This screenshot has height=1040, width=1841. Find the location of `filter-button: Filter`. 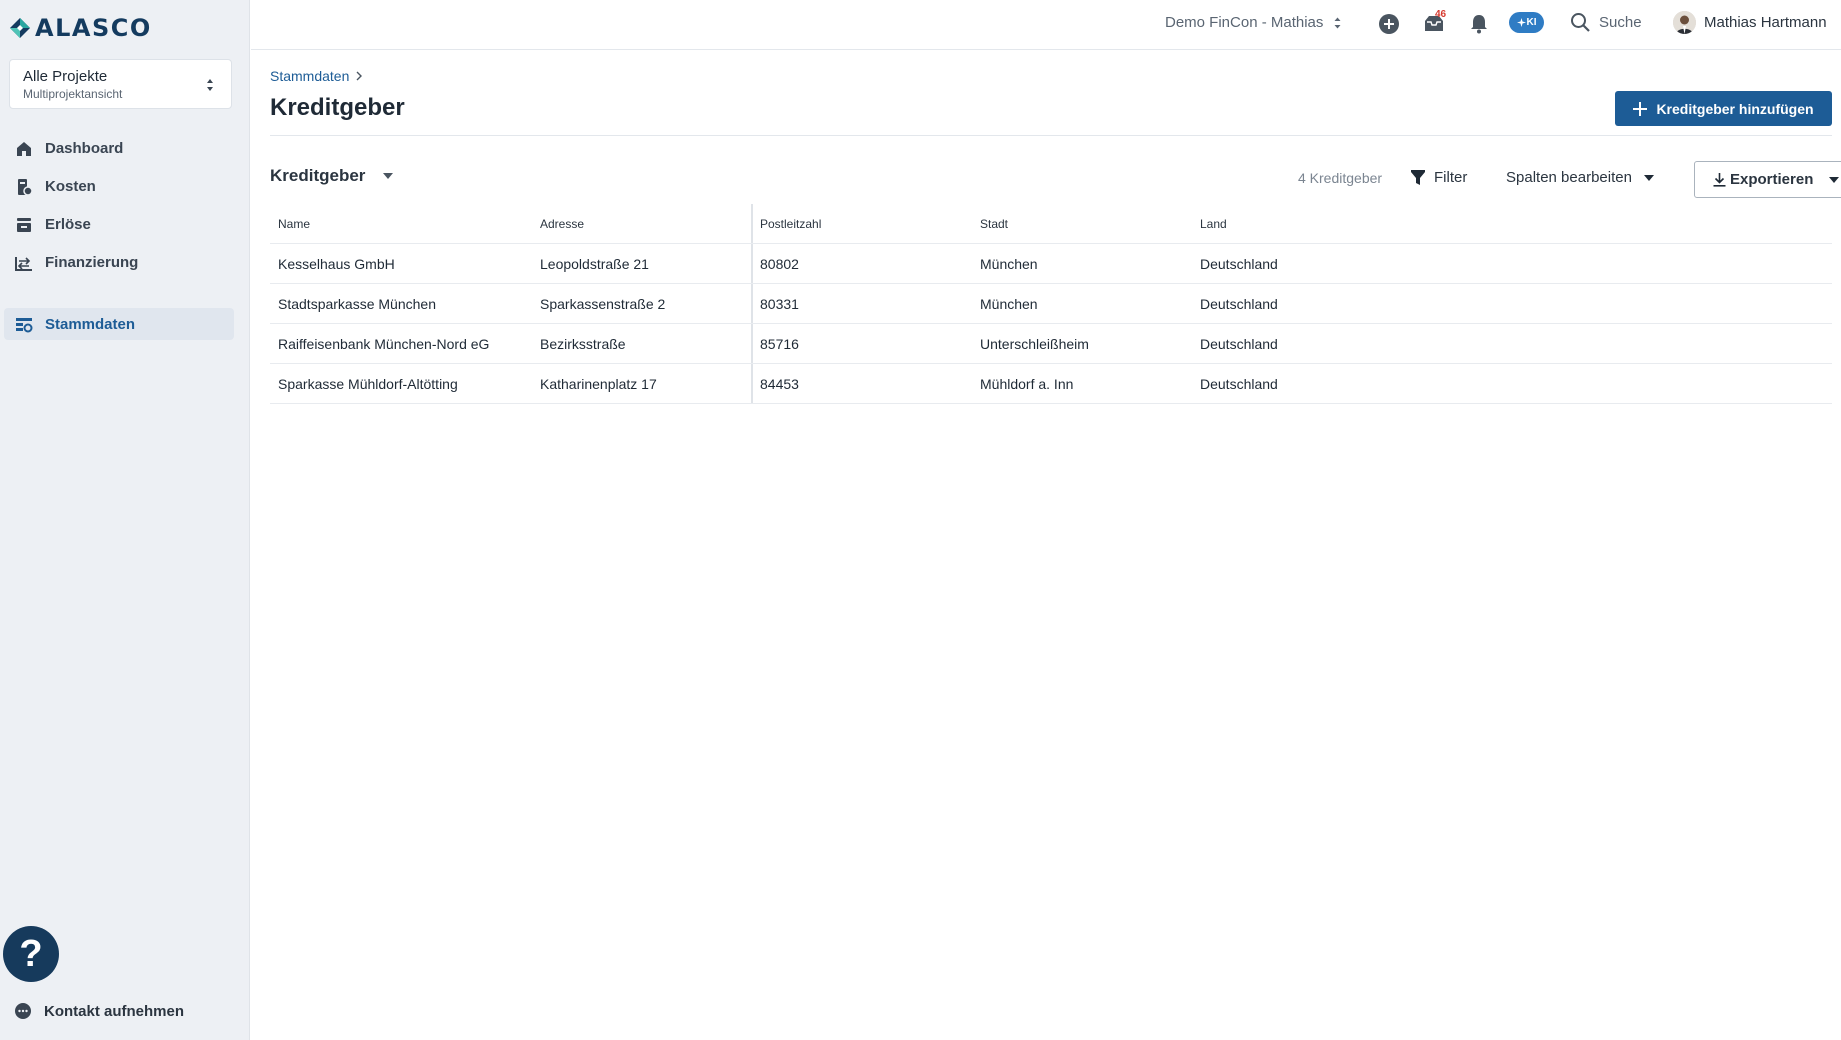

filter-button: Filter is located at coordinates (1439, 177).